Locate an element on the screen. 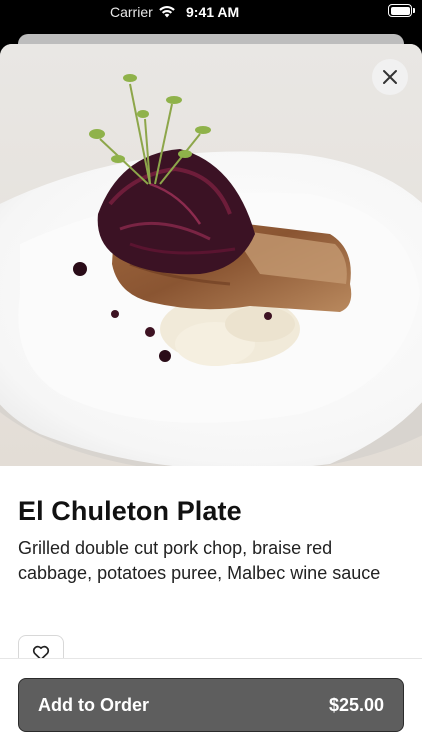 This screenshot has height=750, width=422. carrier-label: Carrier is located at coordinates (131, 12).